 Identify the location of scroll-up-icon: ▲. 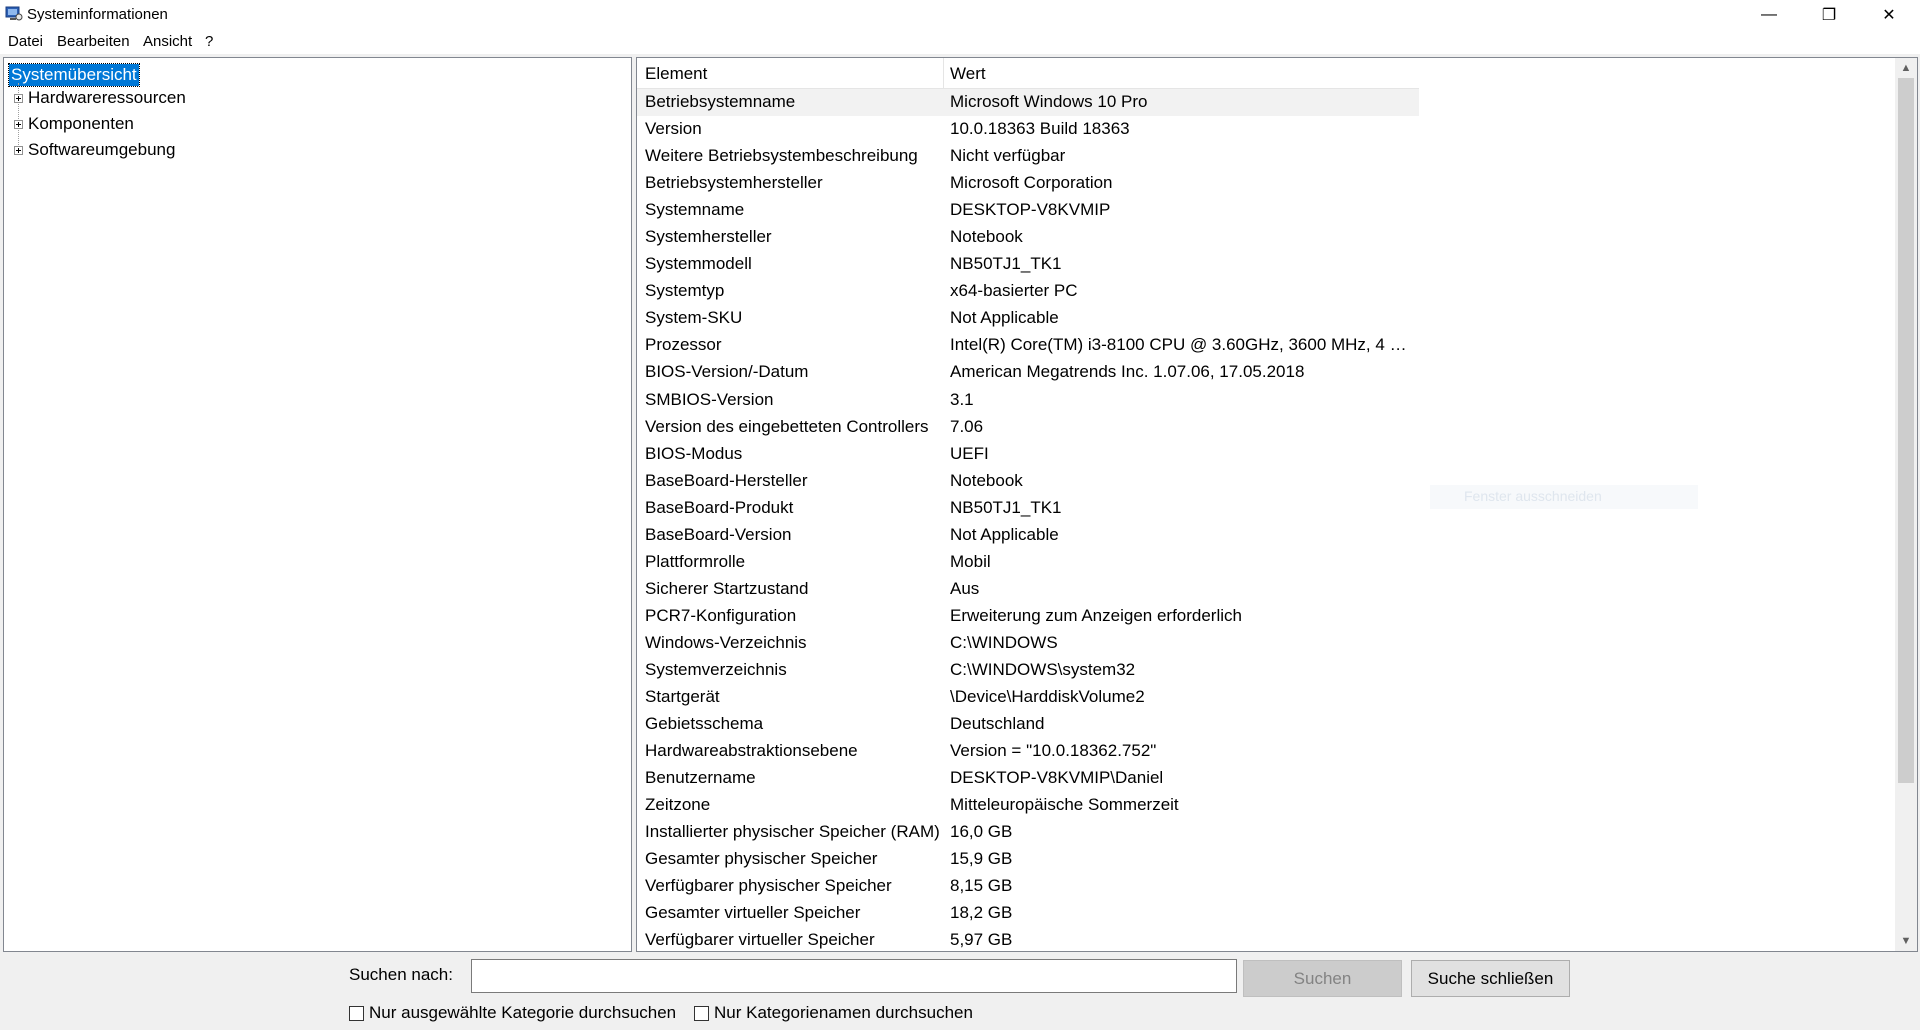
(1906, 68).